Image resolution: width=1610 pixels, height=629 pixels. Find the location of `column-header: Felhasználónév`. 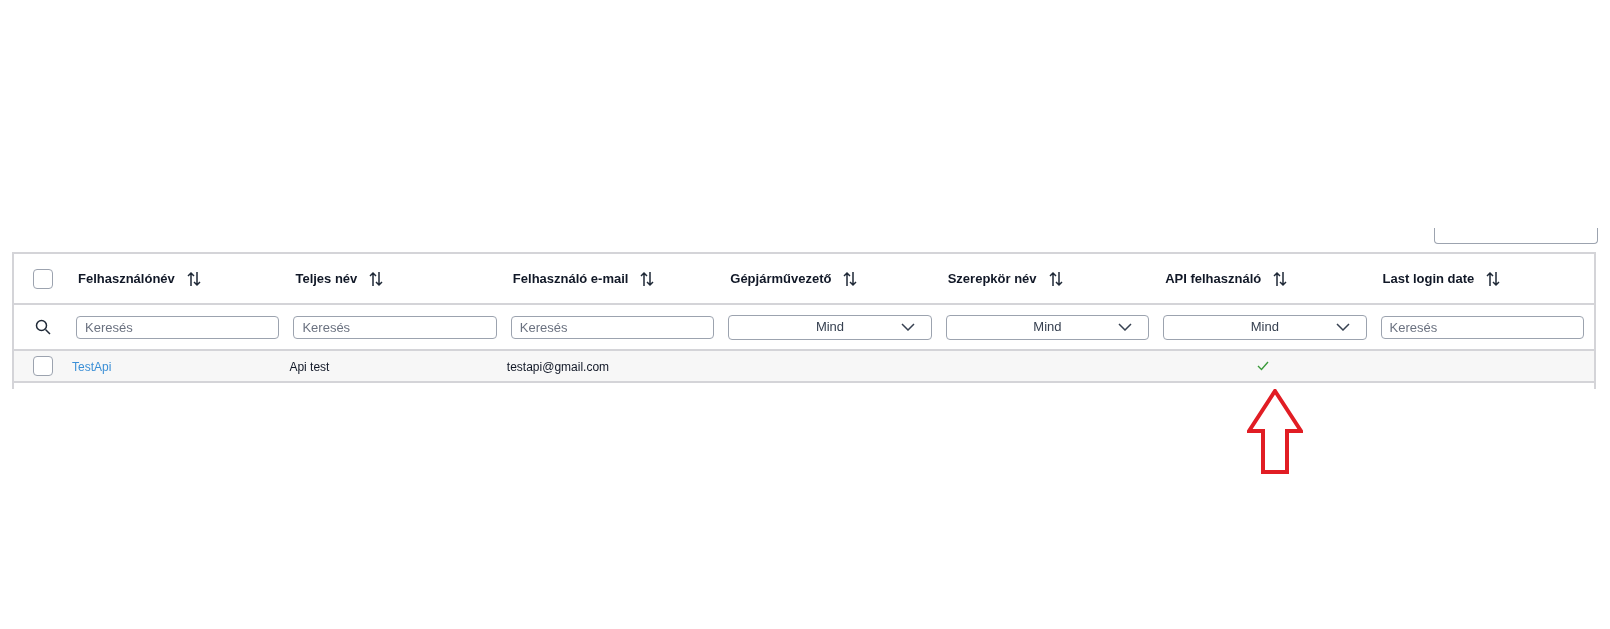

column-header: Felhasználónév is located at coordinates (126, 278).